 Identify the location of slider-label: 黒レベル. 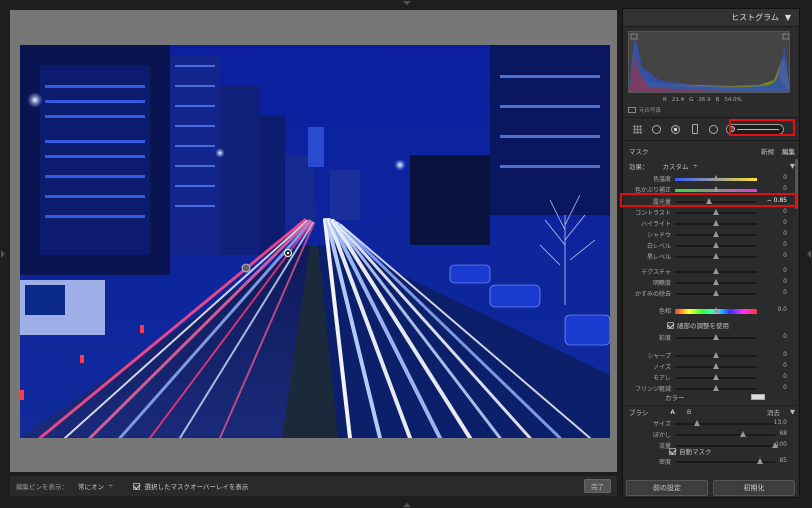
(658, 257).